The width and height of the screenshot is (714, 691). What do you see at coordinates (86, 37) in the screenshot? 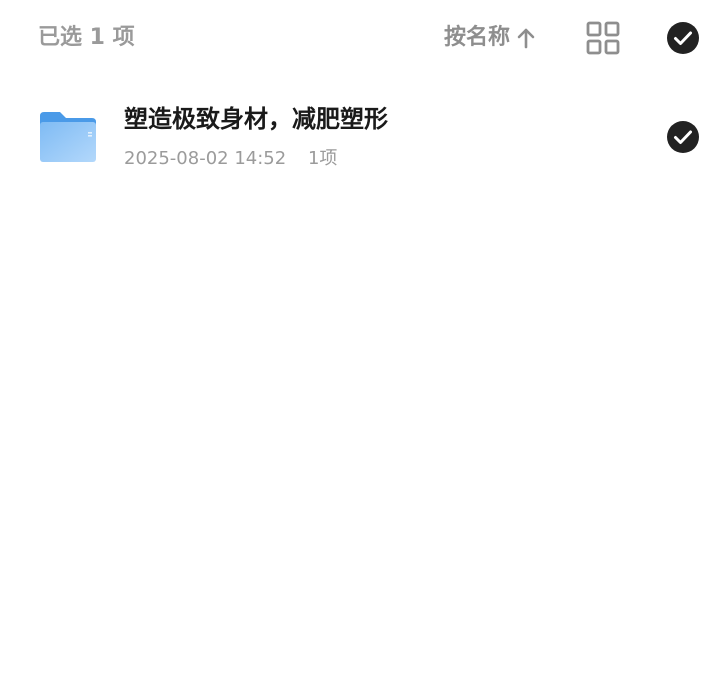
I see `selected-count-label: 已选 1 项` at bounding box center [86, 37].